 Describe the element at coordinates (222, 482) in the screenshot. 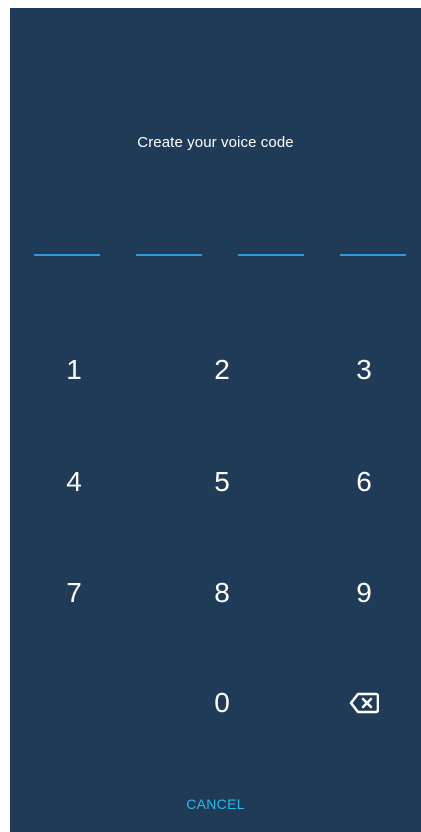

I see `key-5: 5` at that location.